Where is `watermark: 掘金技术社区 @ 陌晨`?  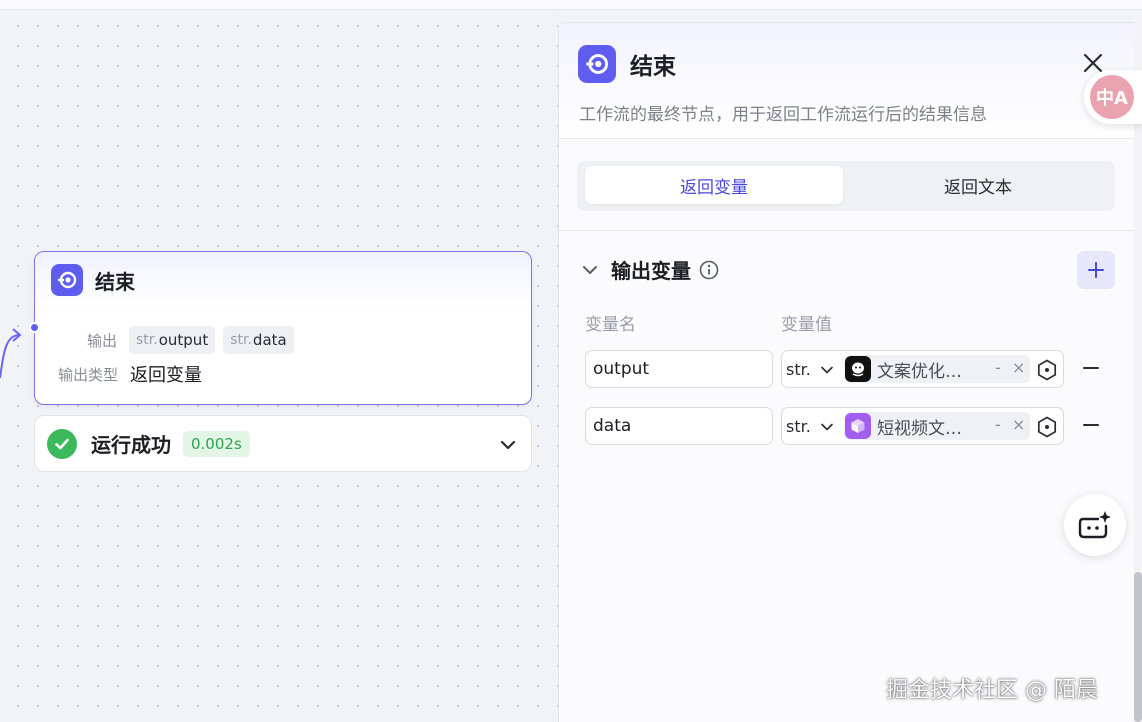 watermark: 掘金技术社区 @ 陌晨 is located at coordinates (992, 690).